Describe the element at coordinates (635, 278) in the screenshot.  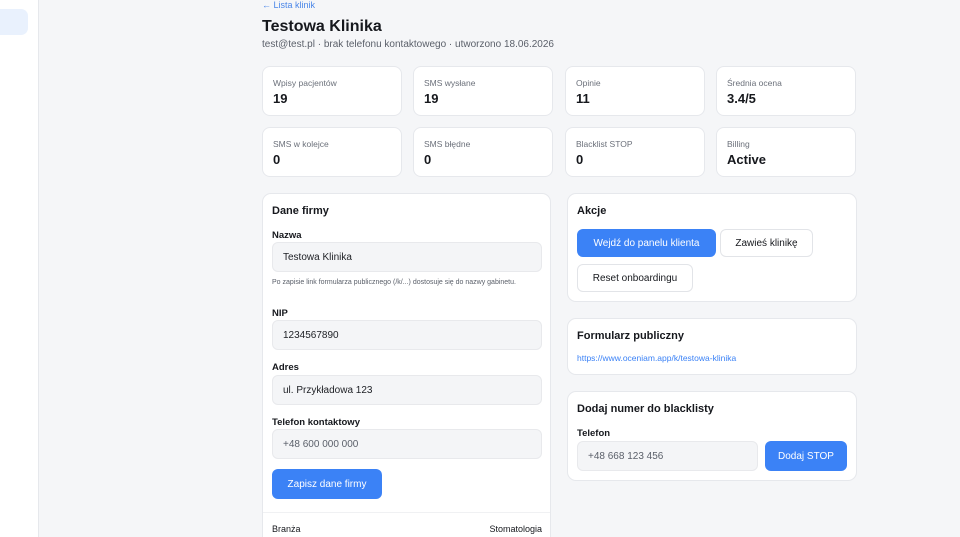
I see `reset-onboarding-button: Reset onboardingu` at that location.